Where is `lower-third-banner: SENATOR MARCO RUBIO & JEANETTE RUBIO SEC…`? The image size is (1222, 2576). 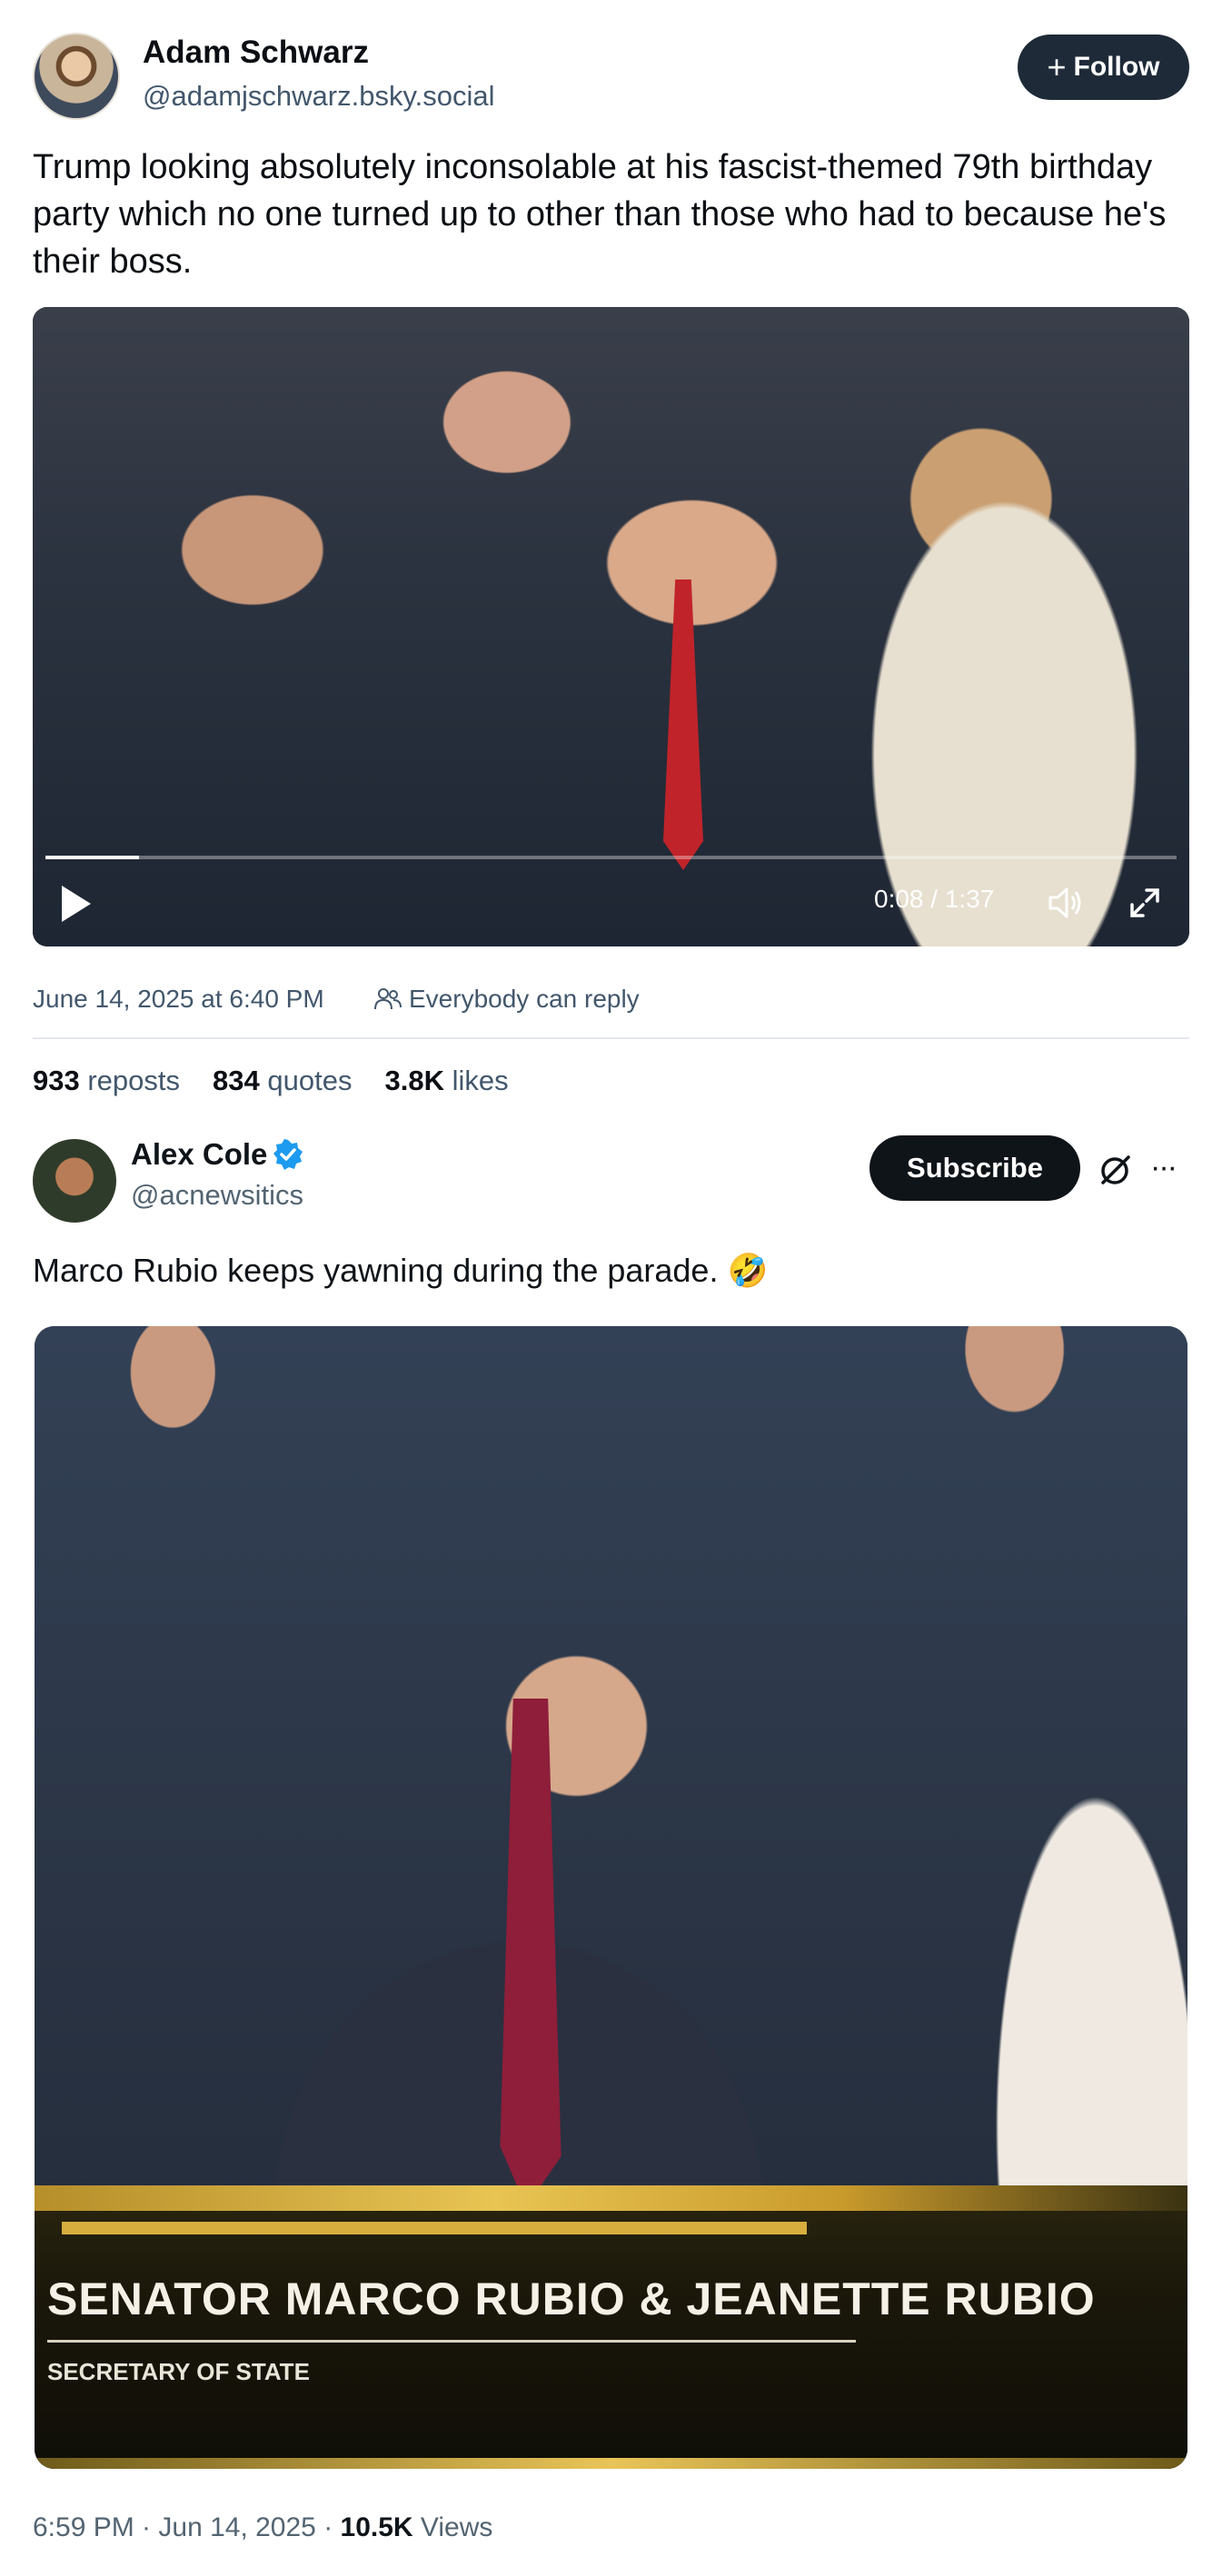
lower-third-banner: SENATOR MARCO RUBIO & JEANETTE RUBIO SEC… is located at coordinates (611, 2327).